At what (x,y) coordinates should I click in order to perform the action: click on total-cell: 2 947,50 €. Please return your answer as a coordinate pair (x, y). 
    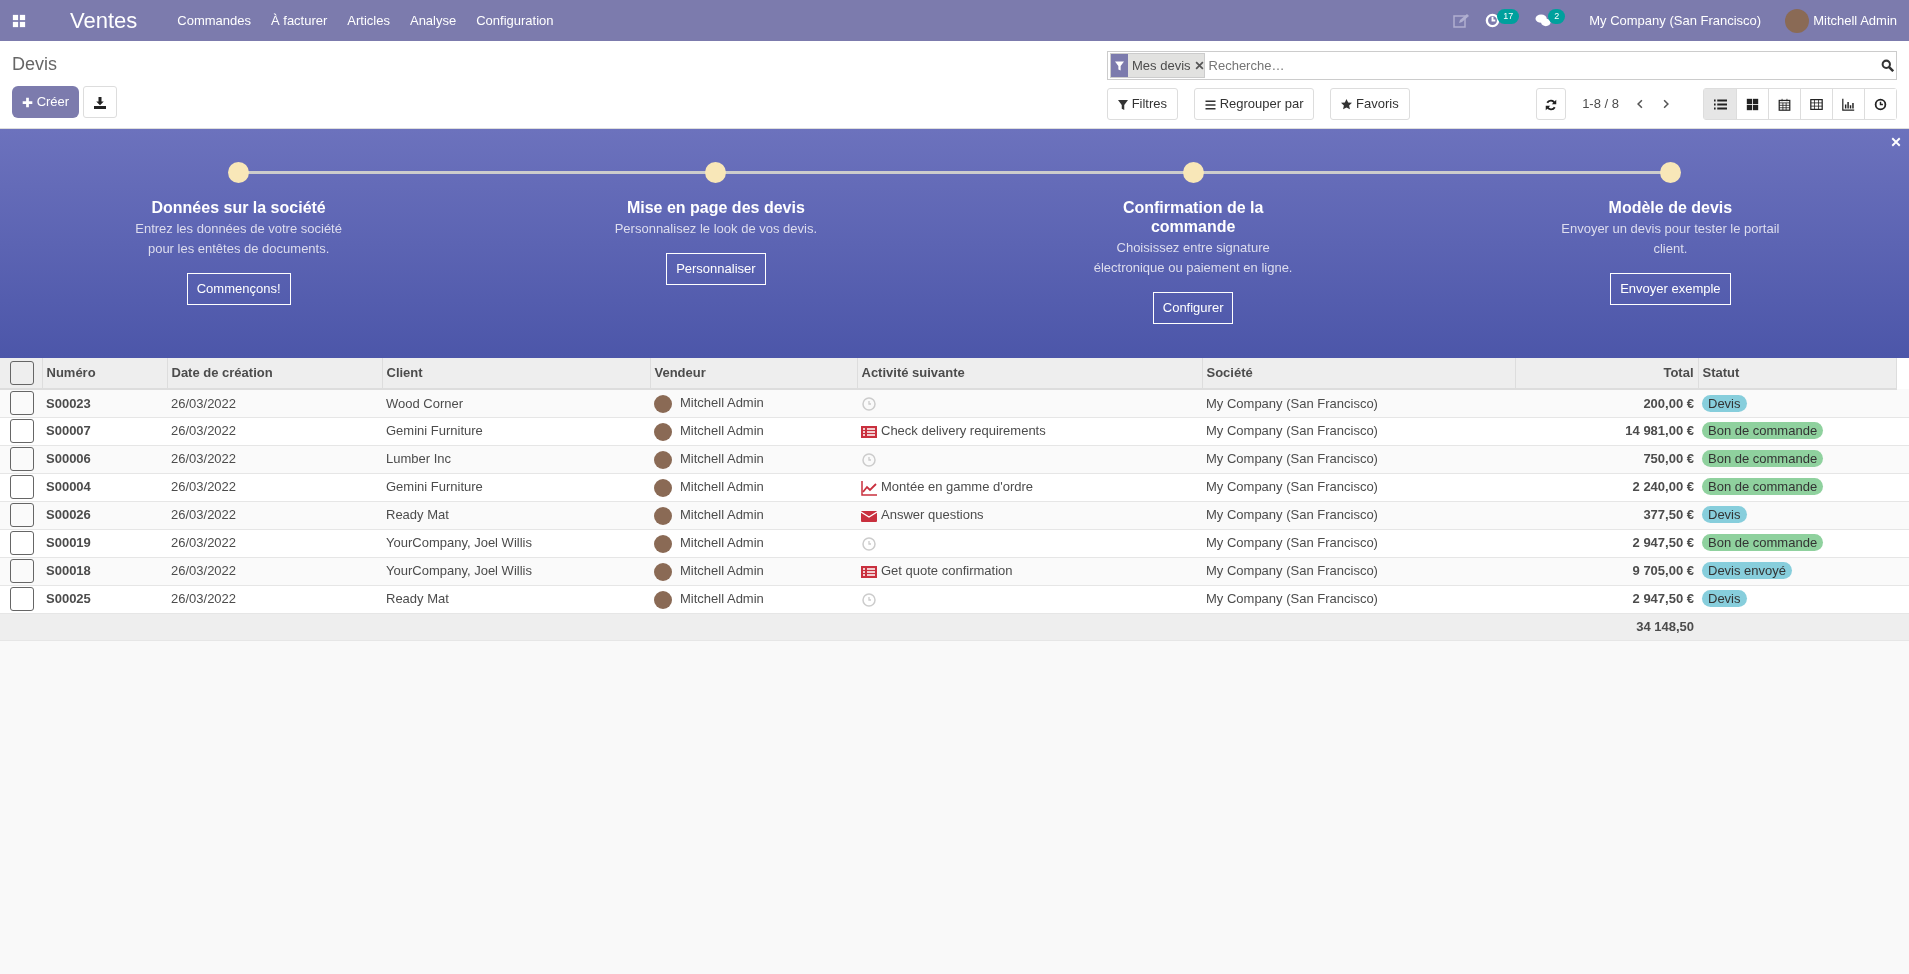
    Looking at the image, I should click on (1663, 543).